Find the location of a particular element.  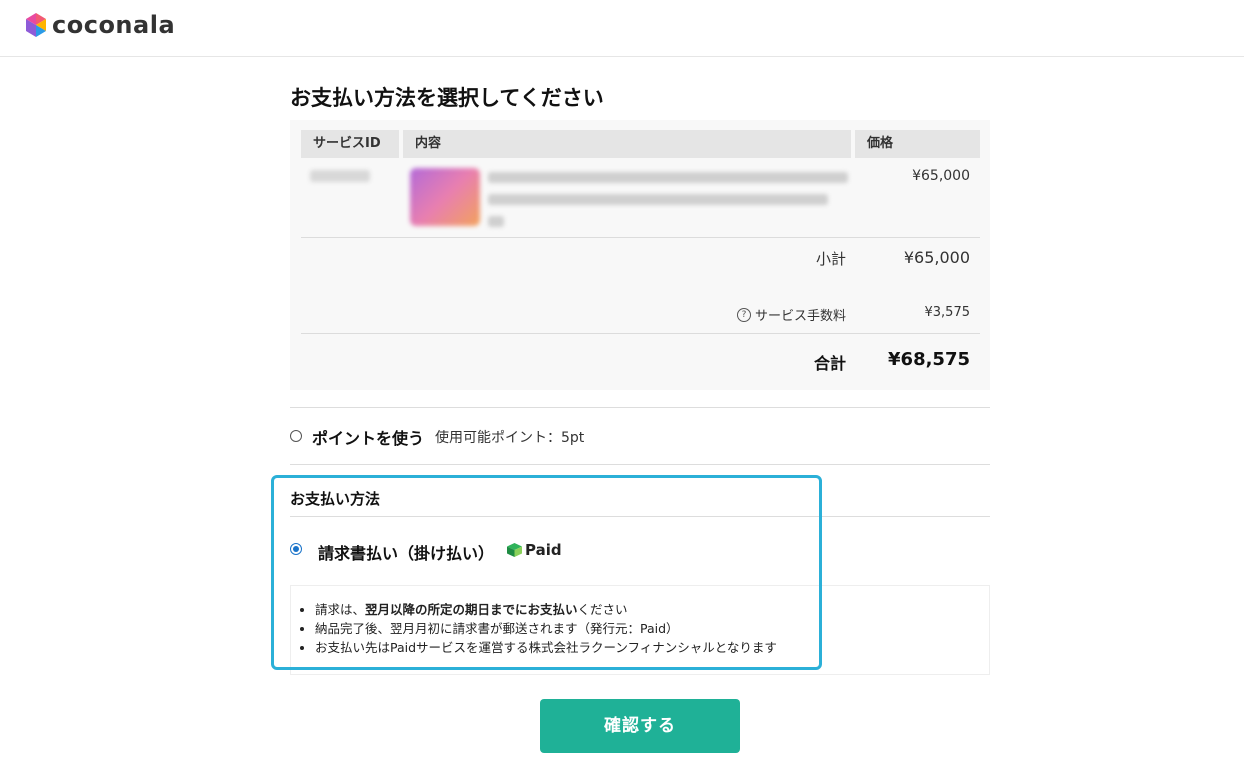

use-points-label: ポイントを使う is located at coordinates (368, 437).